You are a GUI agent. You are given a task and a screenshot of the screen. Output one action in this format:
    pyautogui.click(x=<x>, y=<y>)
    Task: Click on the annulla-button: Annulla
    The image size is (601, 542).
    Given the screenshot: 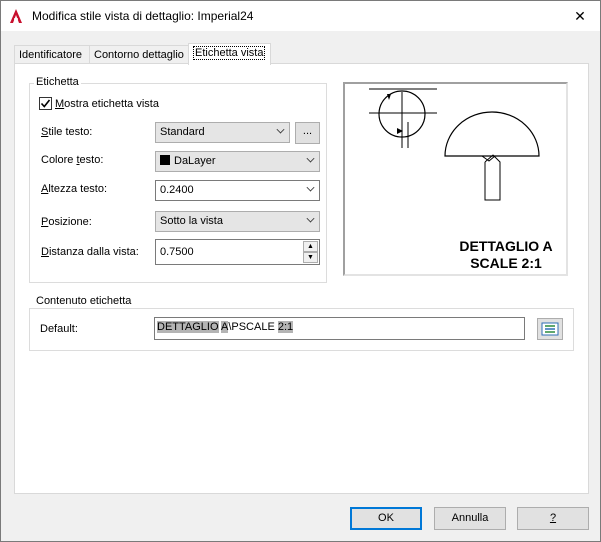 What is the action you would take?
    pyautogui.click(x=470, y=518)
    